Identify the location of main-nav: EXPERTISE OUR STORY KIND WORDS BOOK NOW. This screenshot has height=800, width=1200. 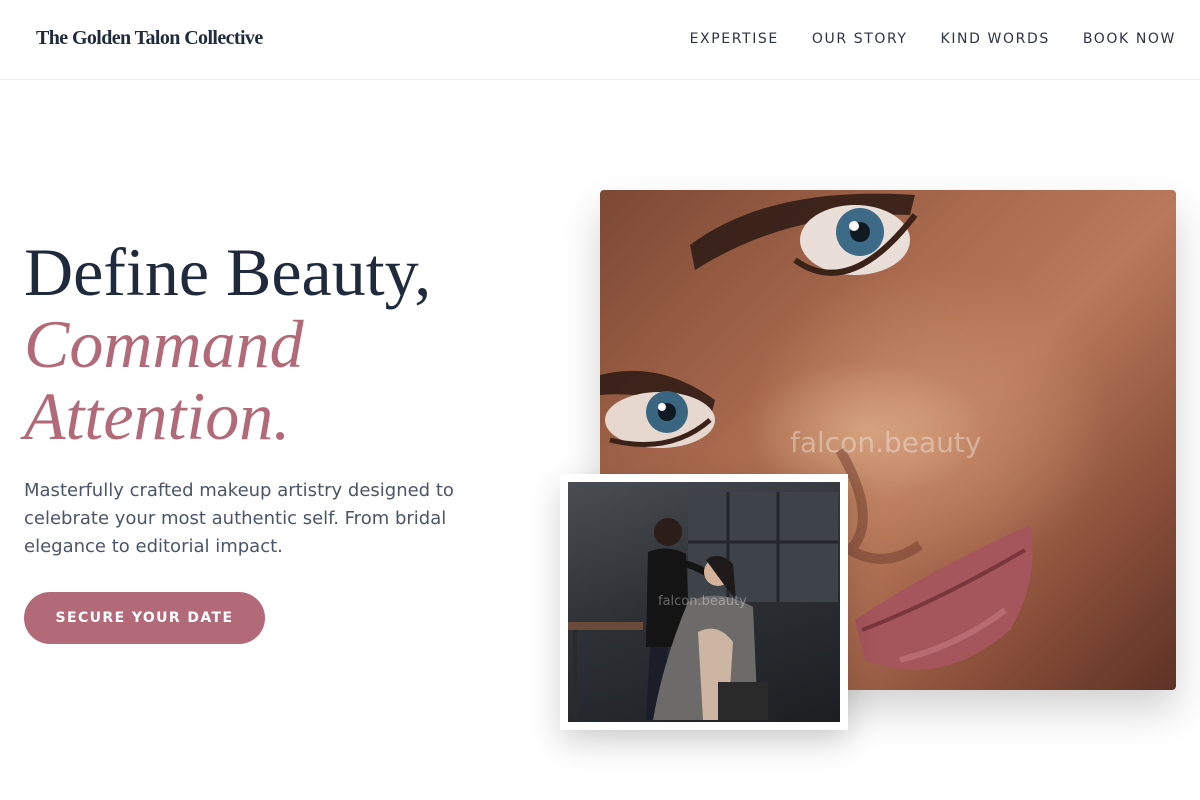
(933, 39).